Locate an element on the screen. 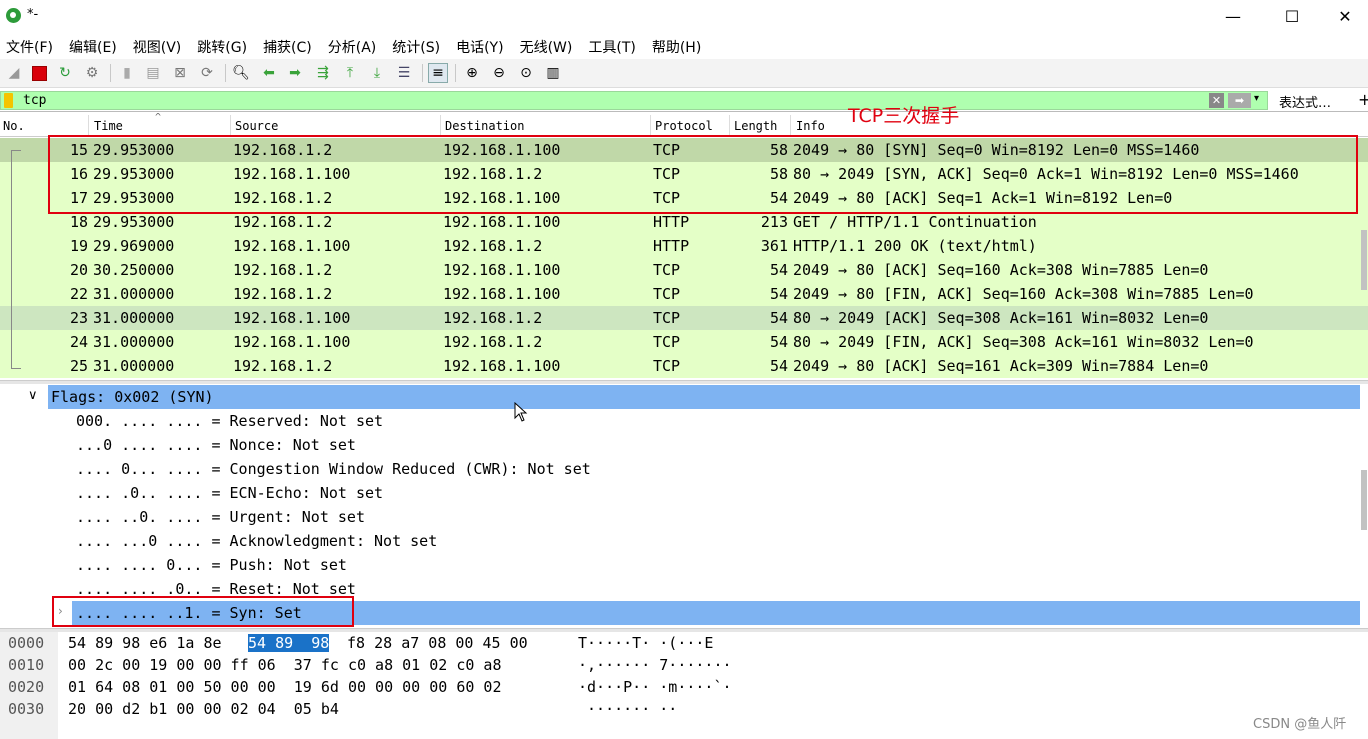  handshake-annotation-box is located at coordinates (703, 174).